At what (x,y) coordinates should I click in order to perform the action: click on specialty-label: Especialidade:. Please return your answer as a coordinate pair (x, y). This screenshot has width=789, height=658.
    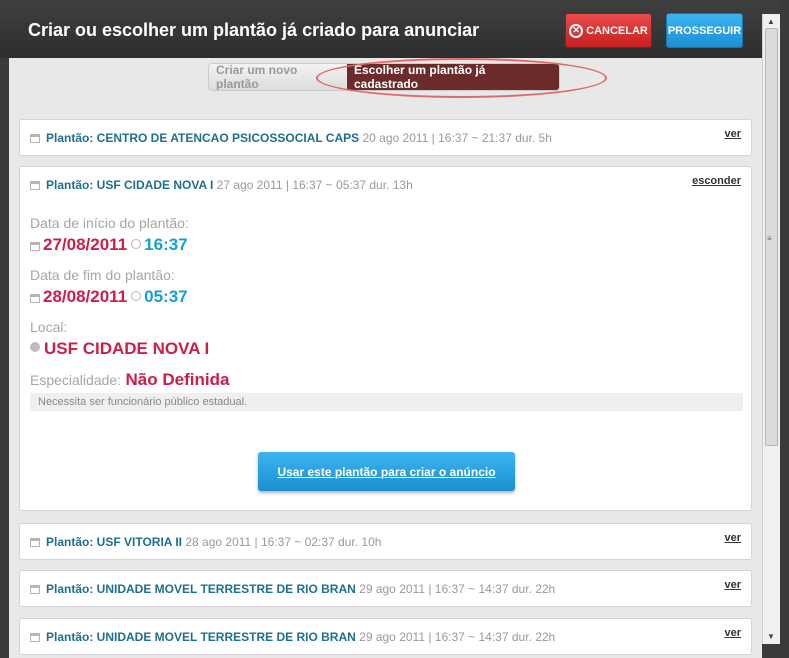
    Looking at the image, I should click on (76, 380).